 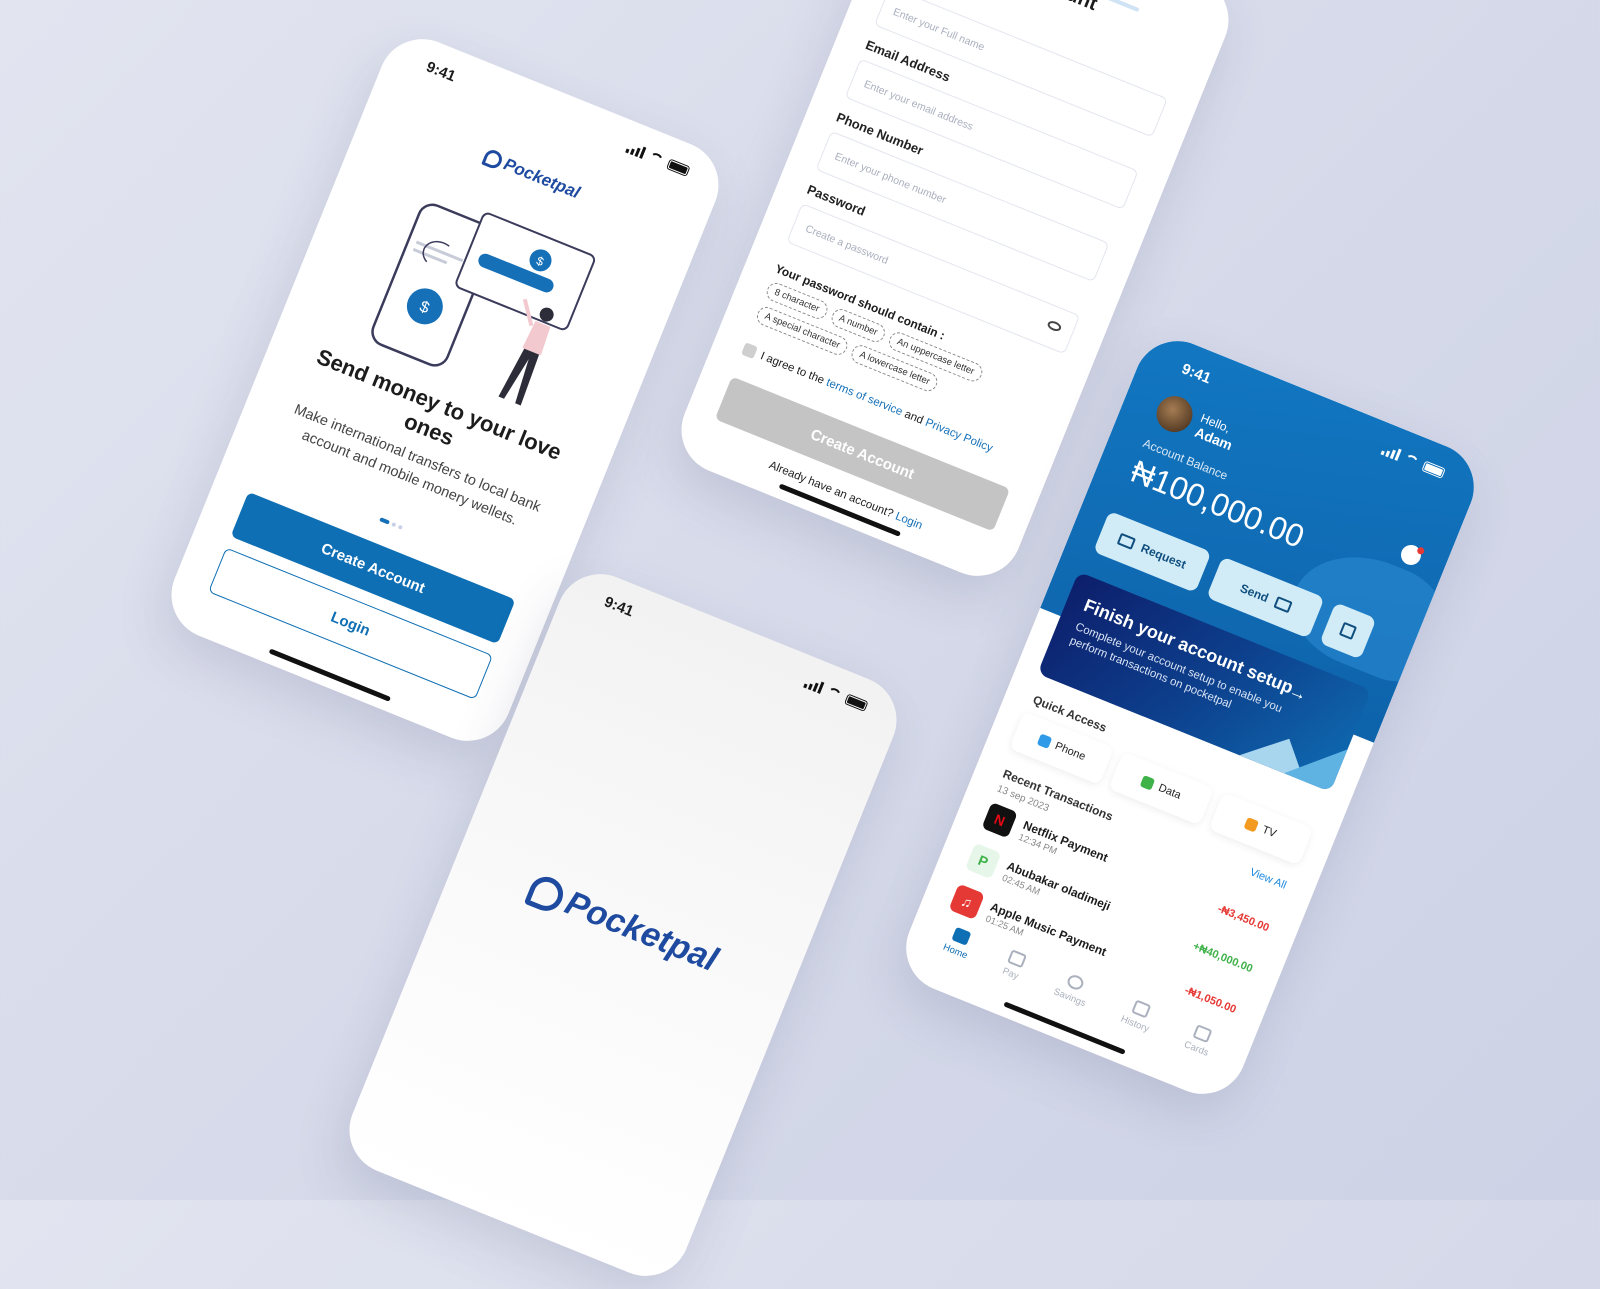 I want to click on send-label: Send, so click(x=1254, y=593).